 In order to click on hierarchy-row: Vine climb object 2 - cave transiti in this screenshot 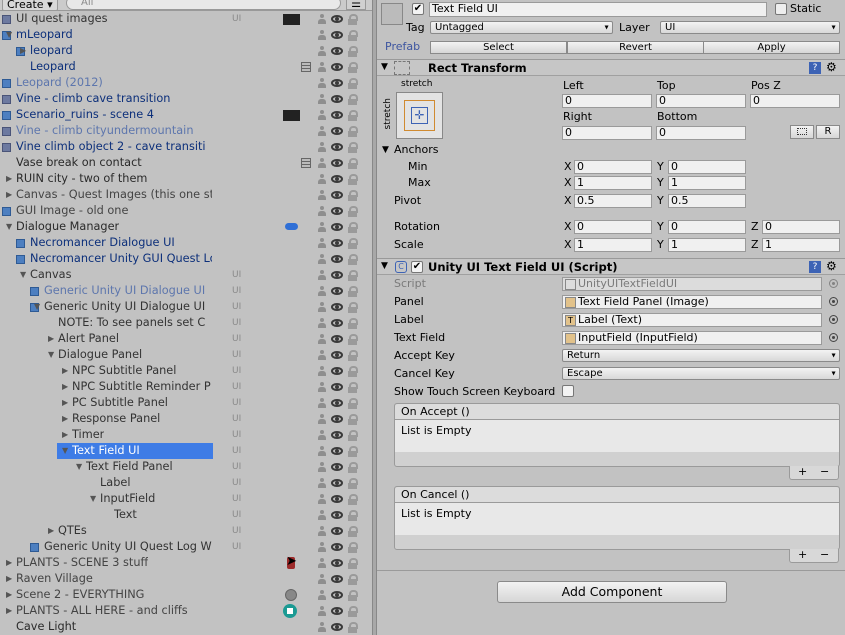, I will do `click(186, 147)`.